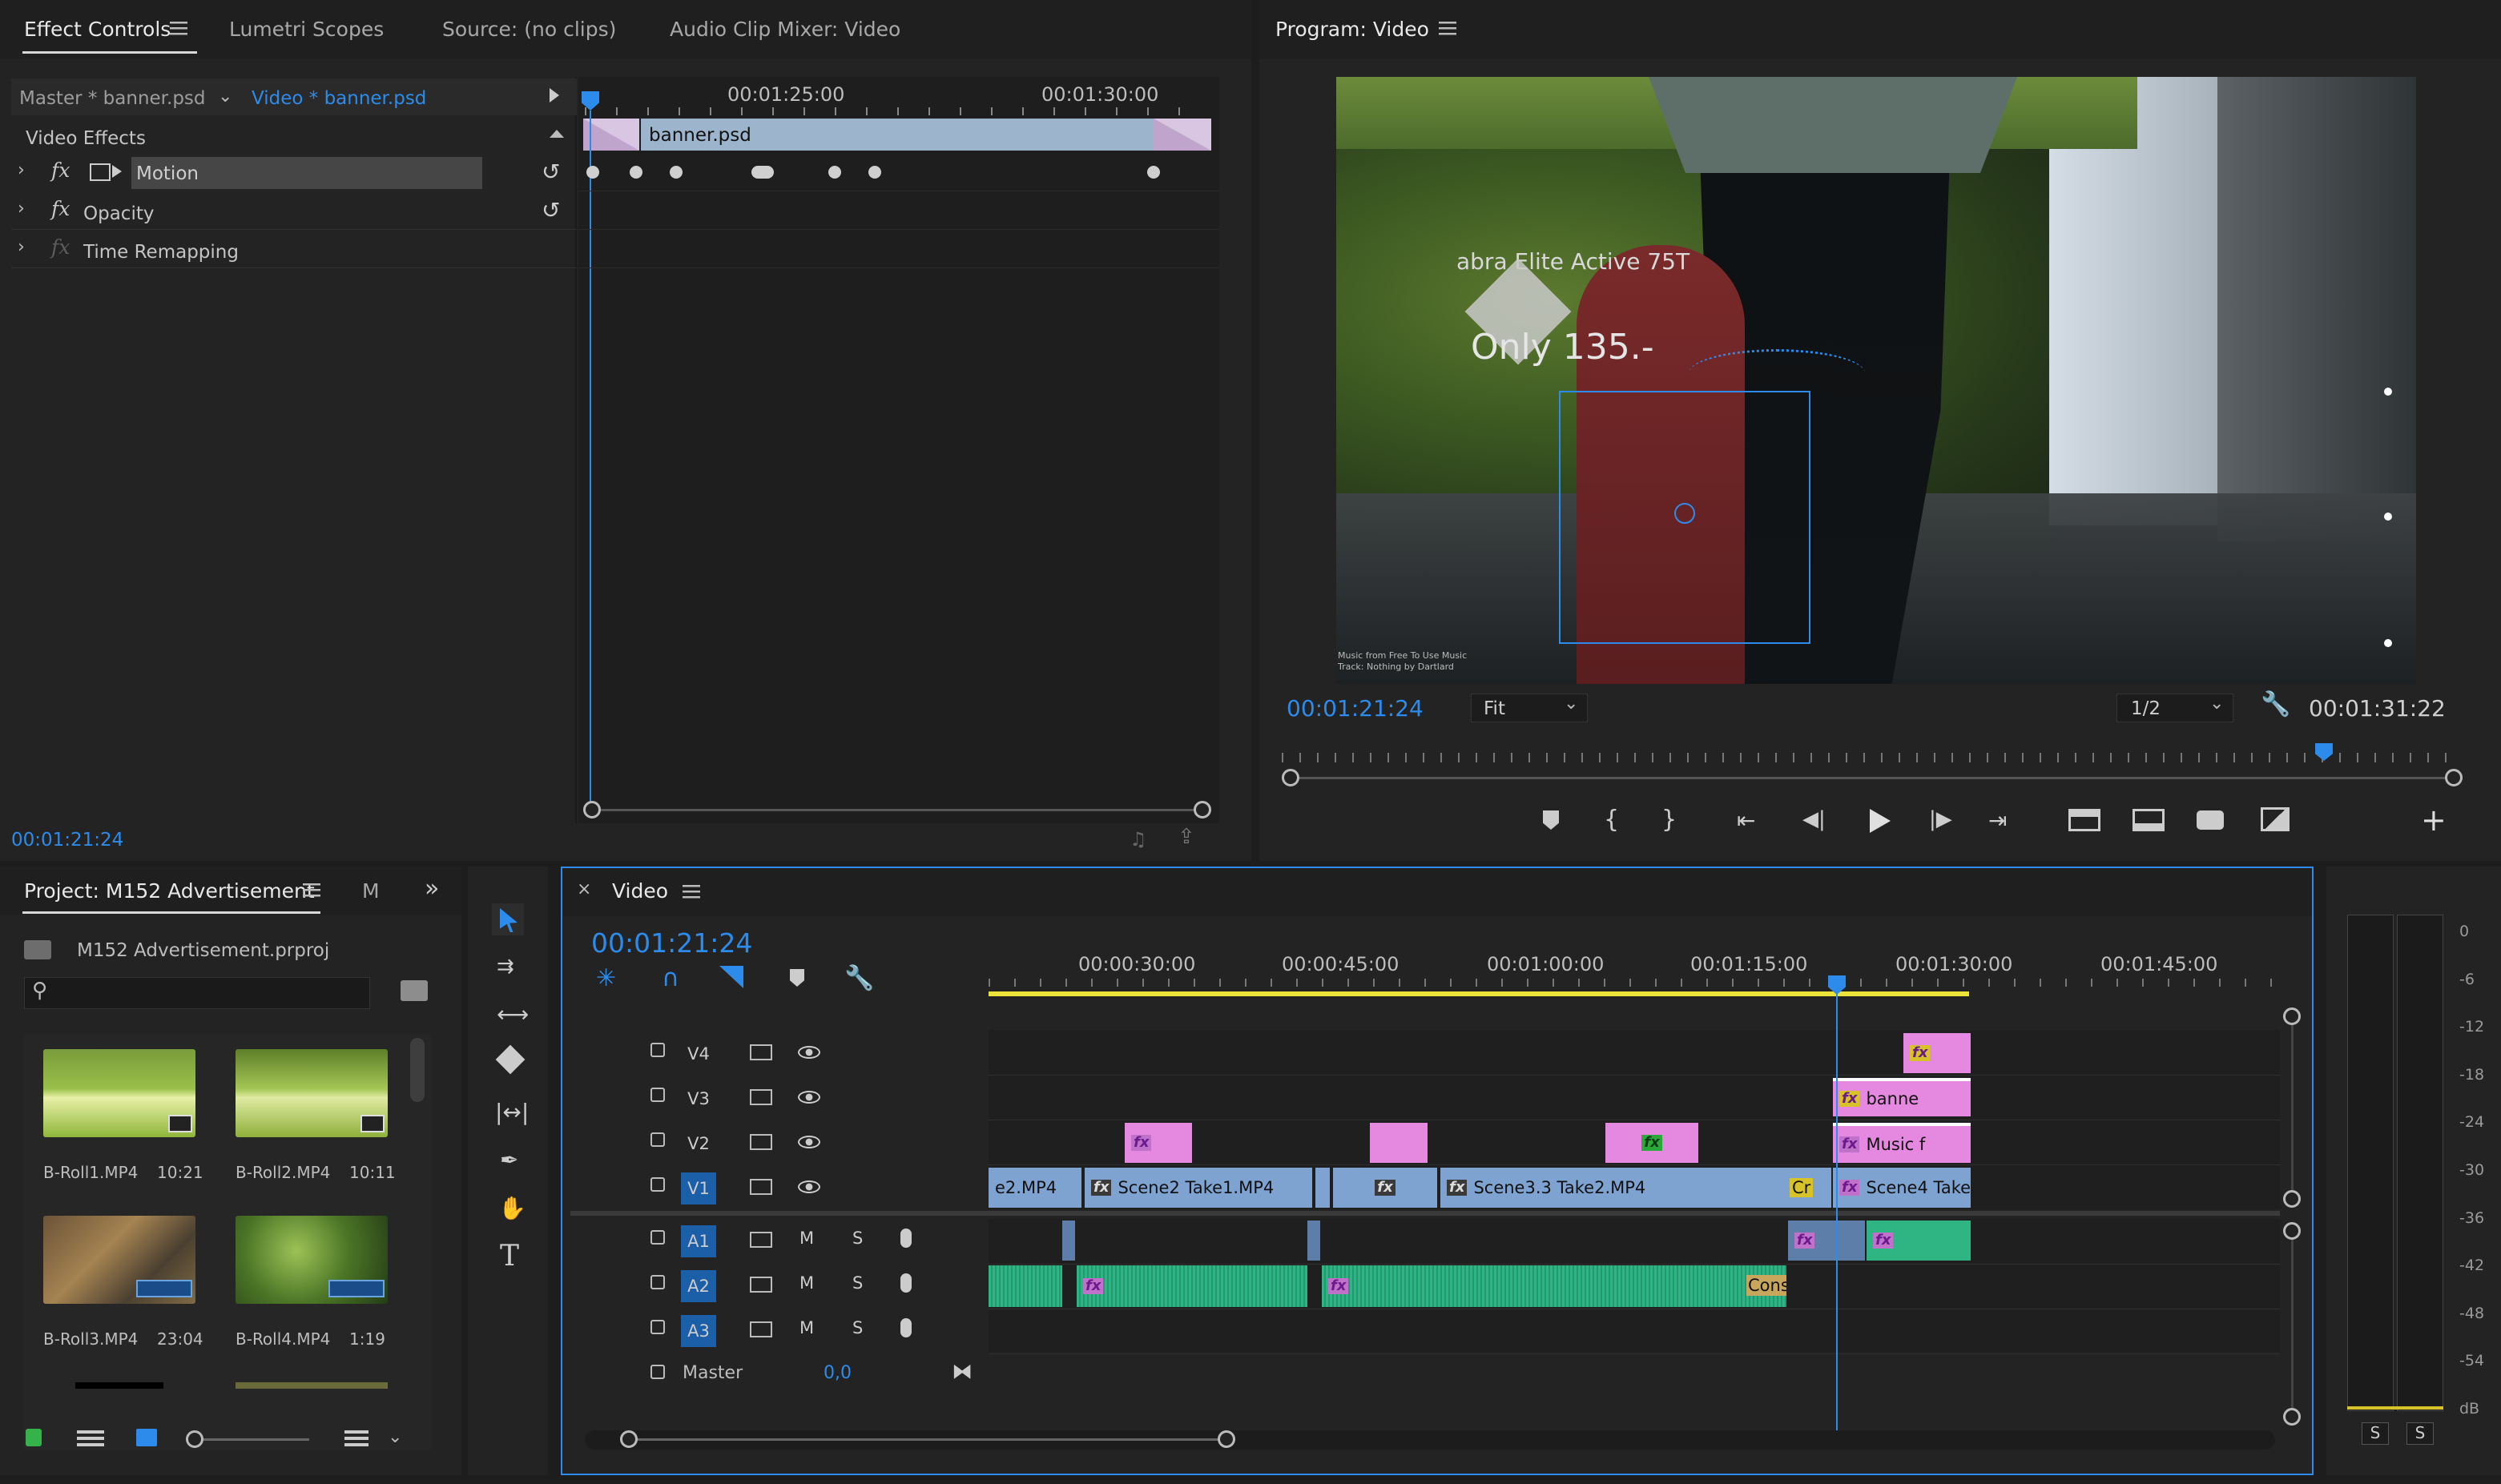 This screenshot has width=2501, height=1484. I want to click on track-label-v4: V4, so click(698, 1054).